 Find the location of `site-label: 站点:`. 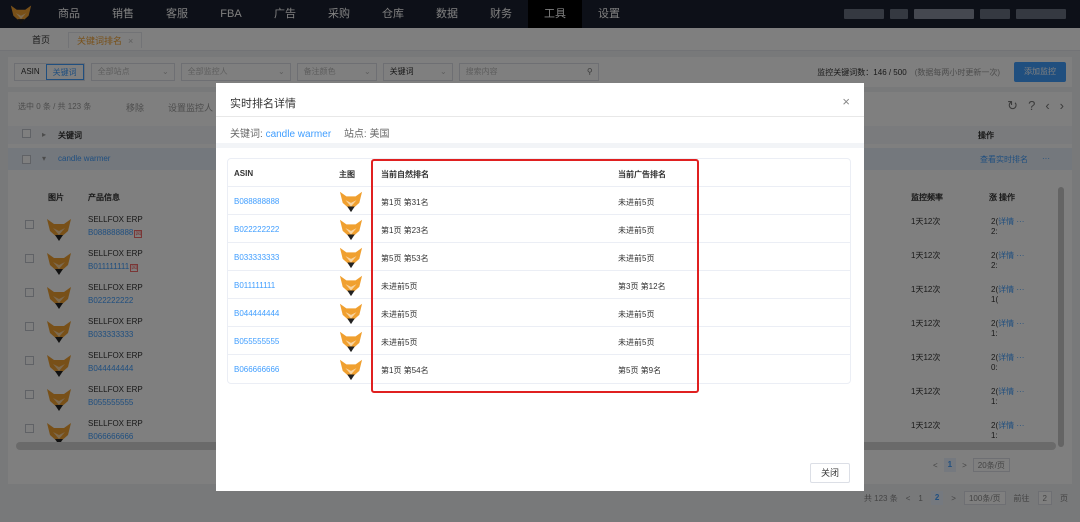

site-label: 站点: is located at coordinates (355, 134).